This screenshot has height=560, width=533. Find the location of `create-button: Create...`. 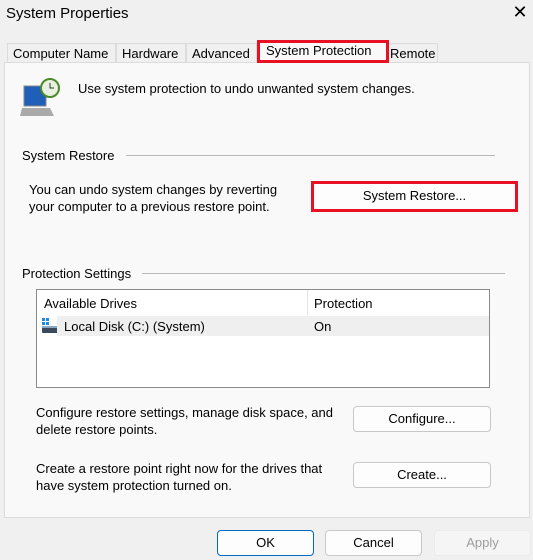

create-button: Create... is located at coordinates (422, 475).